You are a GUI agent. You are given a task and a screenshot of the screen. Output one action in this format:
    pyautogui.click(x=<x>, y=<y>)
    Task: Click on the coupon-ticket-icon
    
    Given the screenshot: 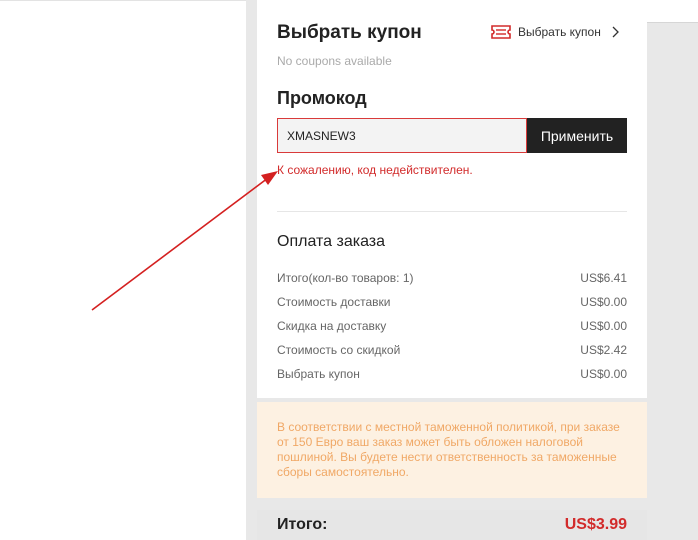 What is the action you would take?
    pyautogui.click(x=501, y=32)
    